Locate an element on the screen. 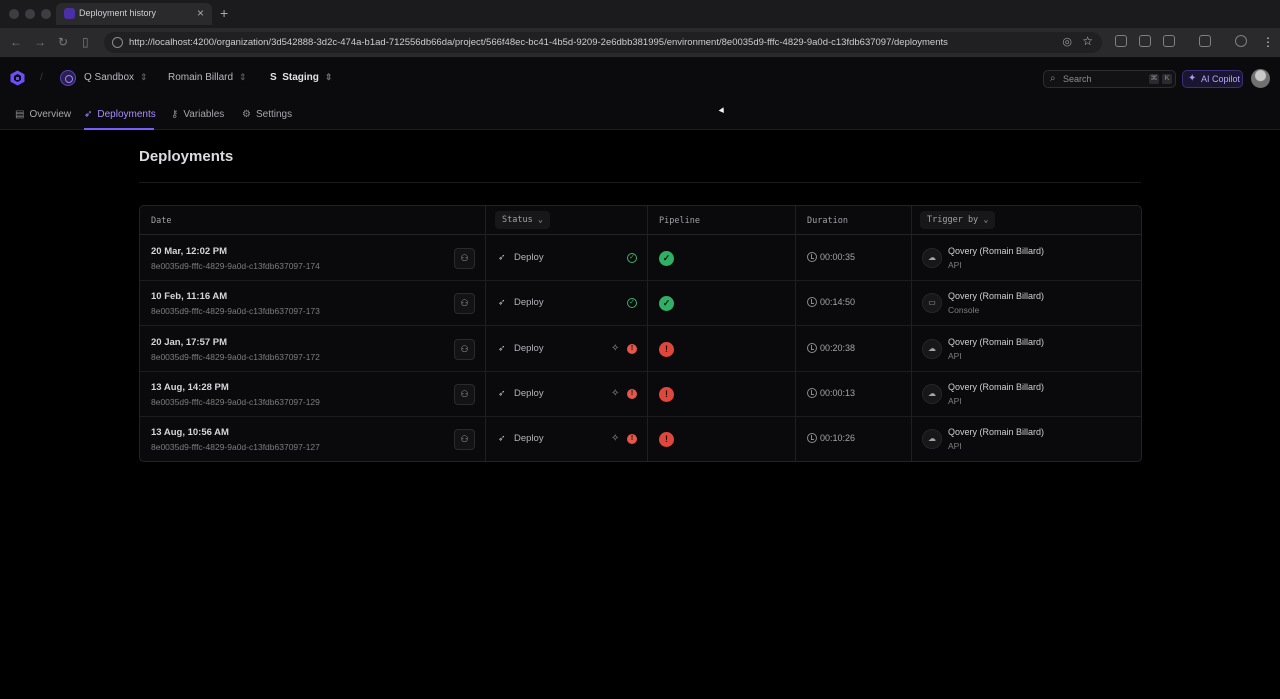 The image size is (1280, 699). environment-name: Staging is located at coordinates (300, 77).